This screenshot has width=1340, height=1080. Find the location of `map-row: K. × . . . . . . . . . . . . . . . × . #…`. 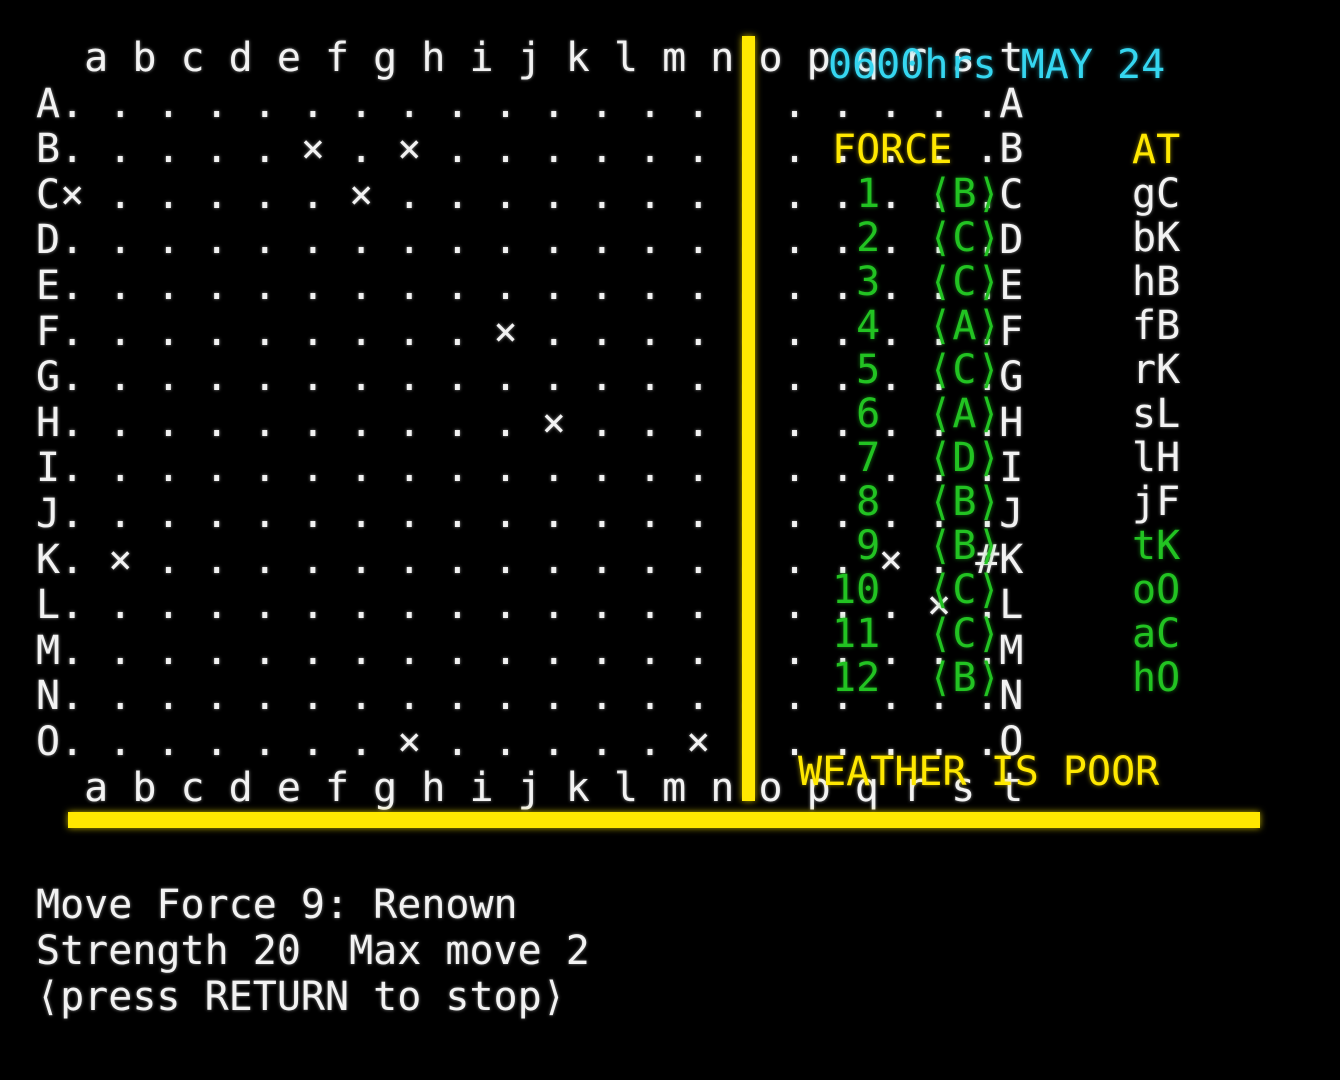

map-row: K. × . . . . . . . . . . . . . . . × . #… is located at coordinates (530, 559).